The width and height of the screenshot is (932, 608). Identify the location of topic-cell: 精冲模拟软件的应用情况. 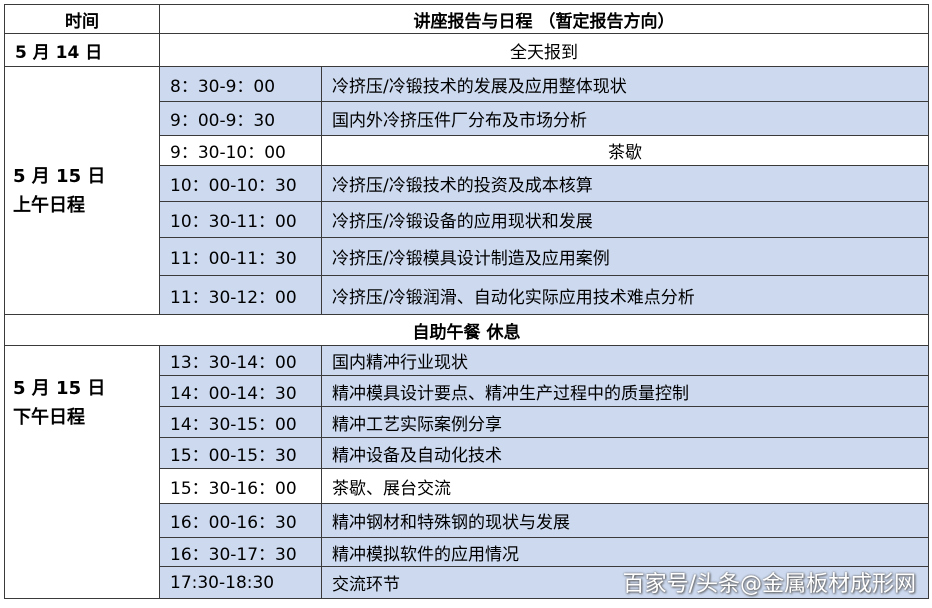
(625, 552).